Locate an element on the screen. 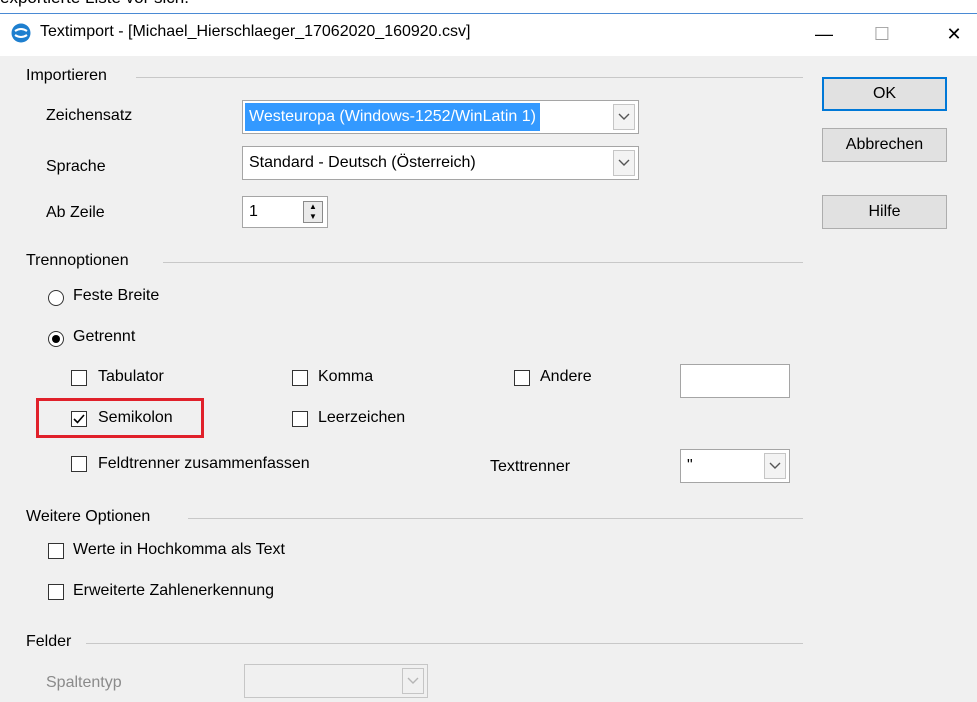 The height and width of the screenshot is (702, 977). hochkomma-label: Werte in Hochkomma als Text is located at coordinates (179, 549).